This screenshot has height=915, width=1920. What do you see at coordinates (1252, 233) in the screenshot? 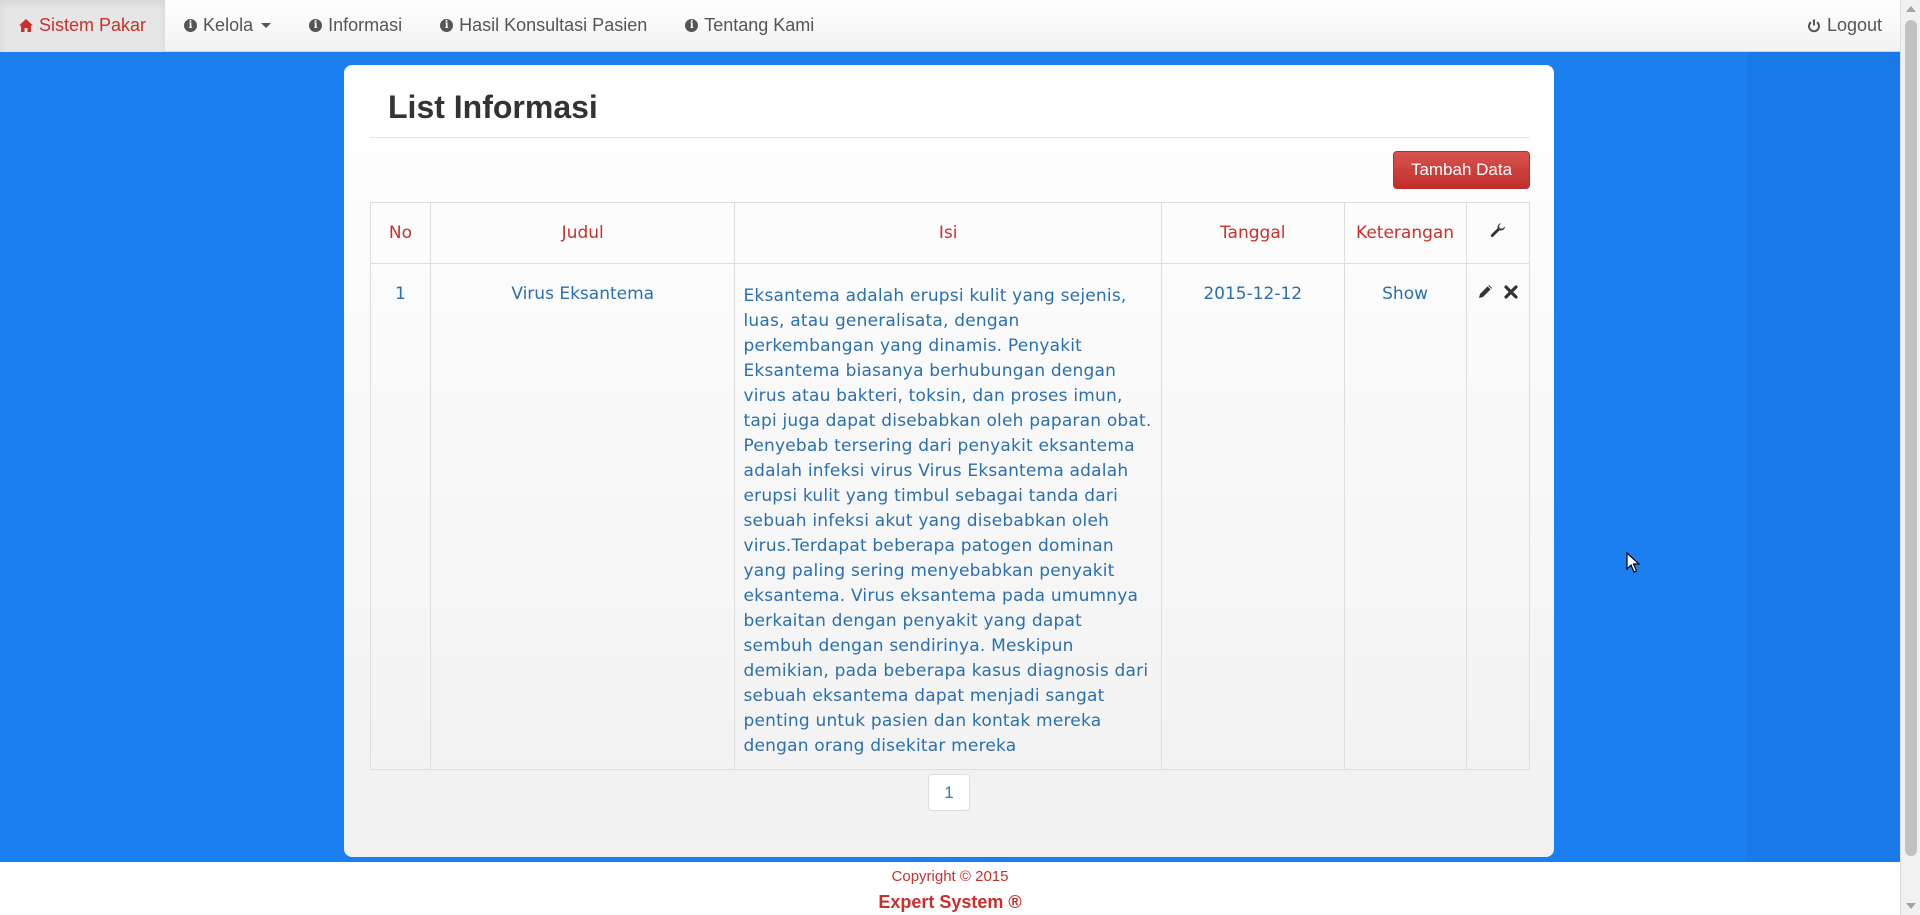
I see `col-header-tanggal: Tanggal` at bounding box center [1252, 233].